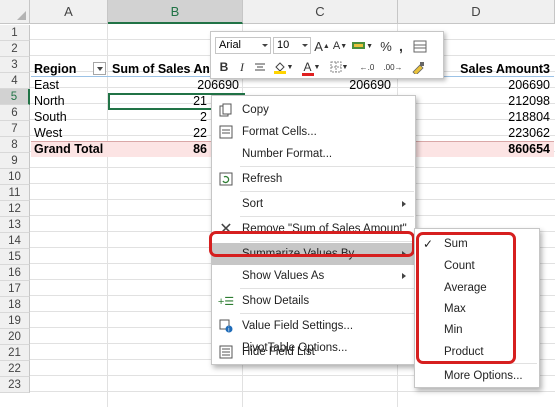 The image size is (555, 407). I want to click on font-size-box: 10, so click(292, 45).